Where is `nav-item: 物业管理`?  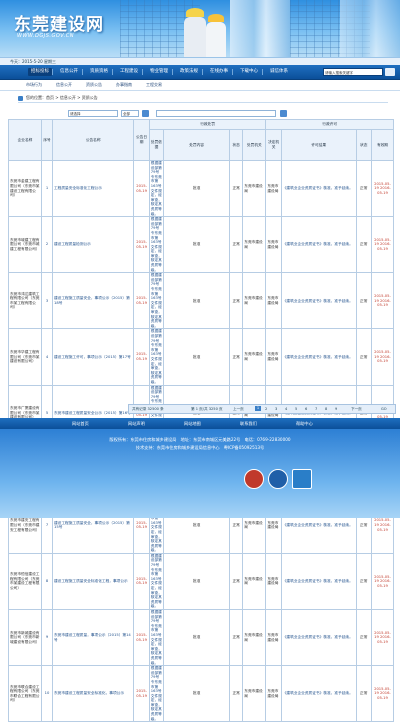 nav-item: 物业管理 is located at coordinates (159, 72).